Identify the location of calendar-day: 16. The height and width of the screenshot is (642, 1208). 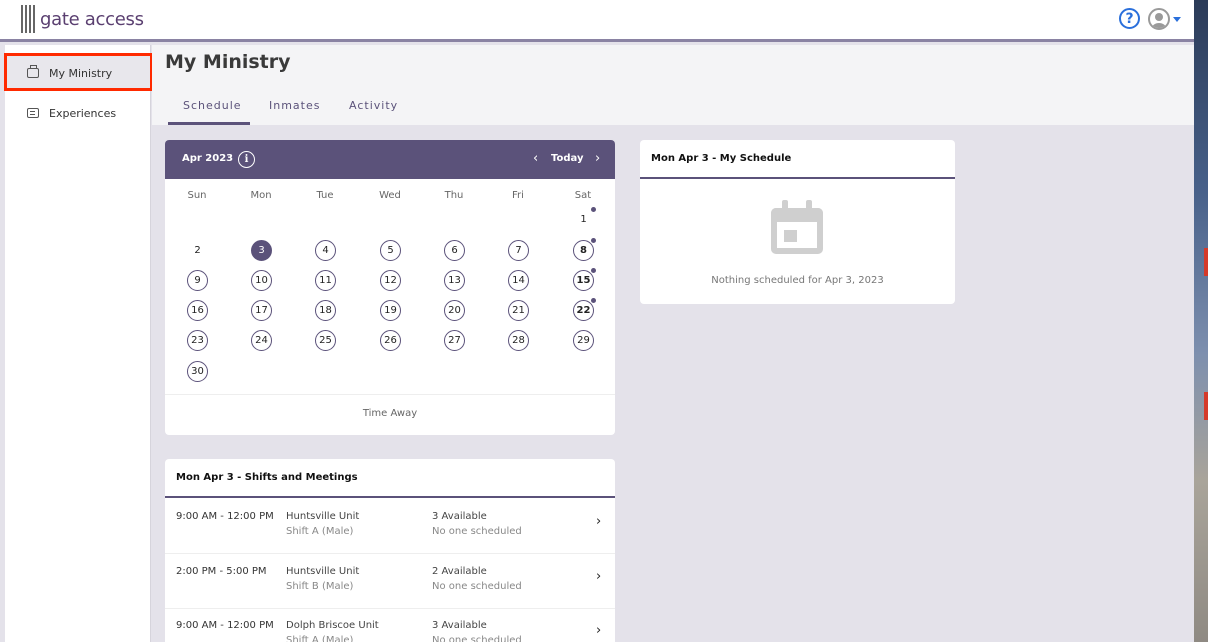
(197, 310).